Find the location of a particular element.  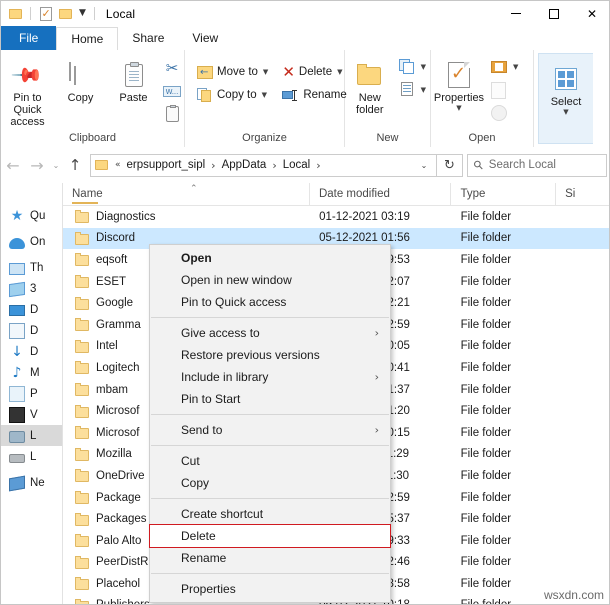

menu-item-label: Cut is located at coordinates (190, 461).